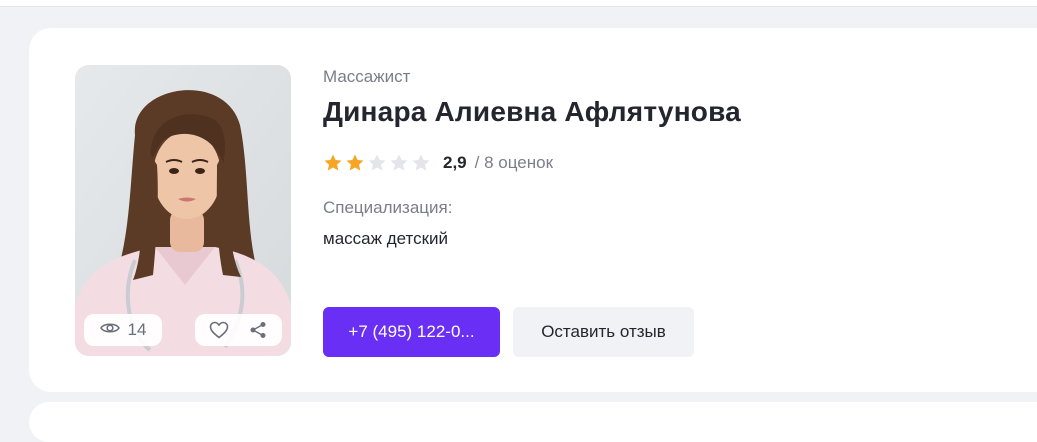 The image size is (1037, 442). Describe the element at coordinates (388, 207) in the screenshot. I see `specialization-label: Специализация:` at that location.